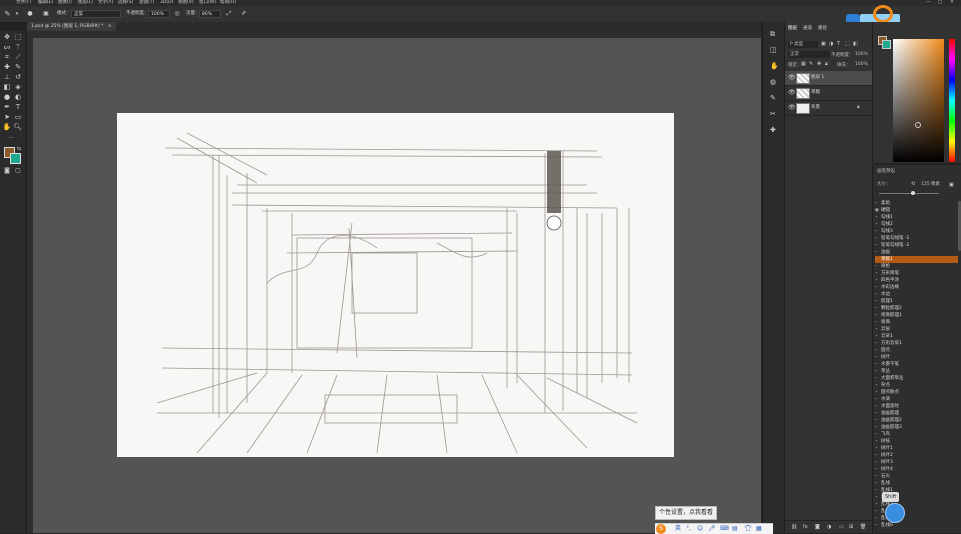  Describe the element at coordinates (229, 14) in the screenshot. I see `airbrush-icon: ⤢` at that location.